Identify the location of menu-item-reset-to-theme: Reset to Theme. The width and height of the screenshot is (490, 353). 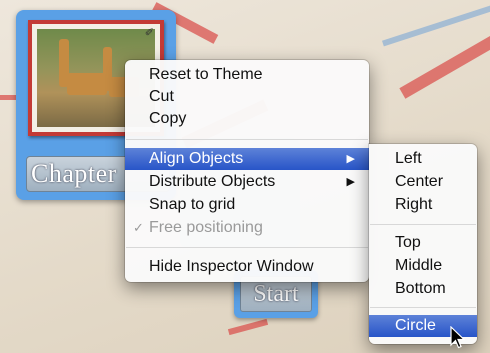
(247, 75).